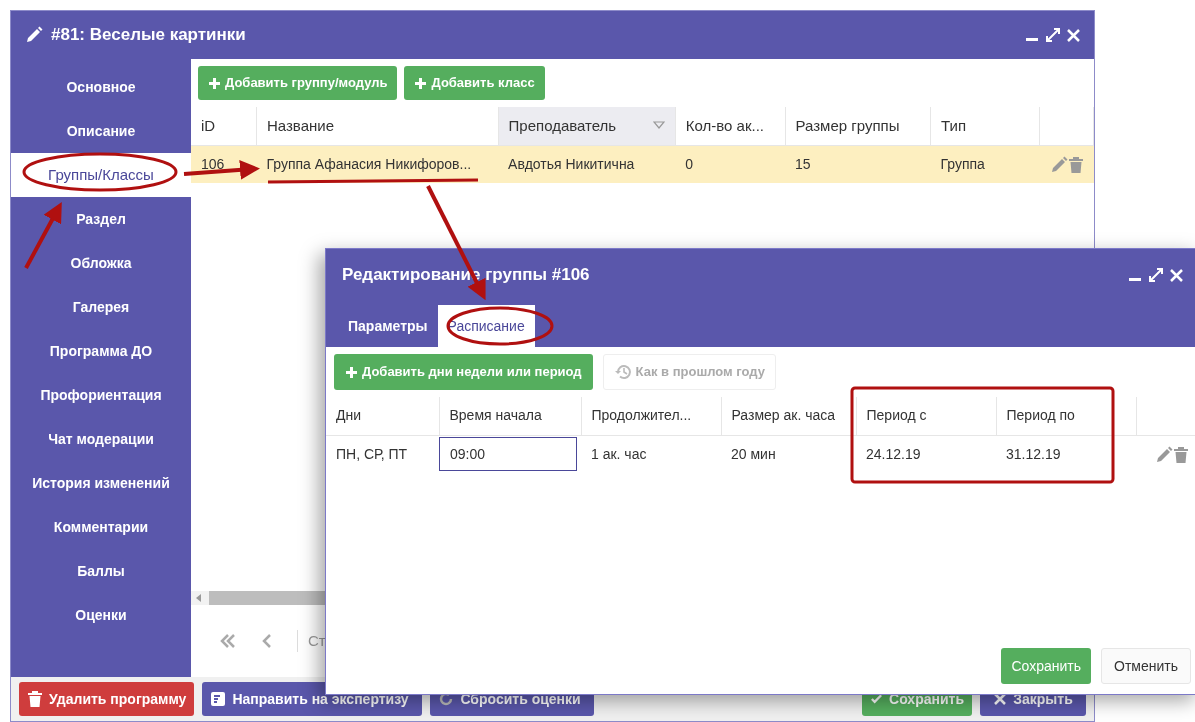  Describe the element at coordinates (224, 126) in the screenshot. I see `column-header: iD` at that location.